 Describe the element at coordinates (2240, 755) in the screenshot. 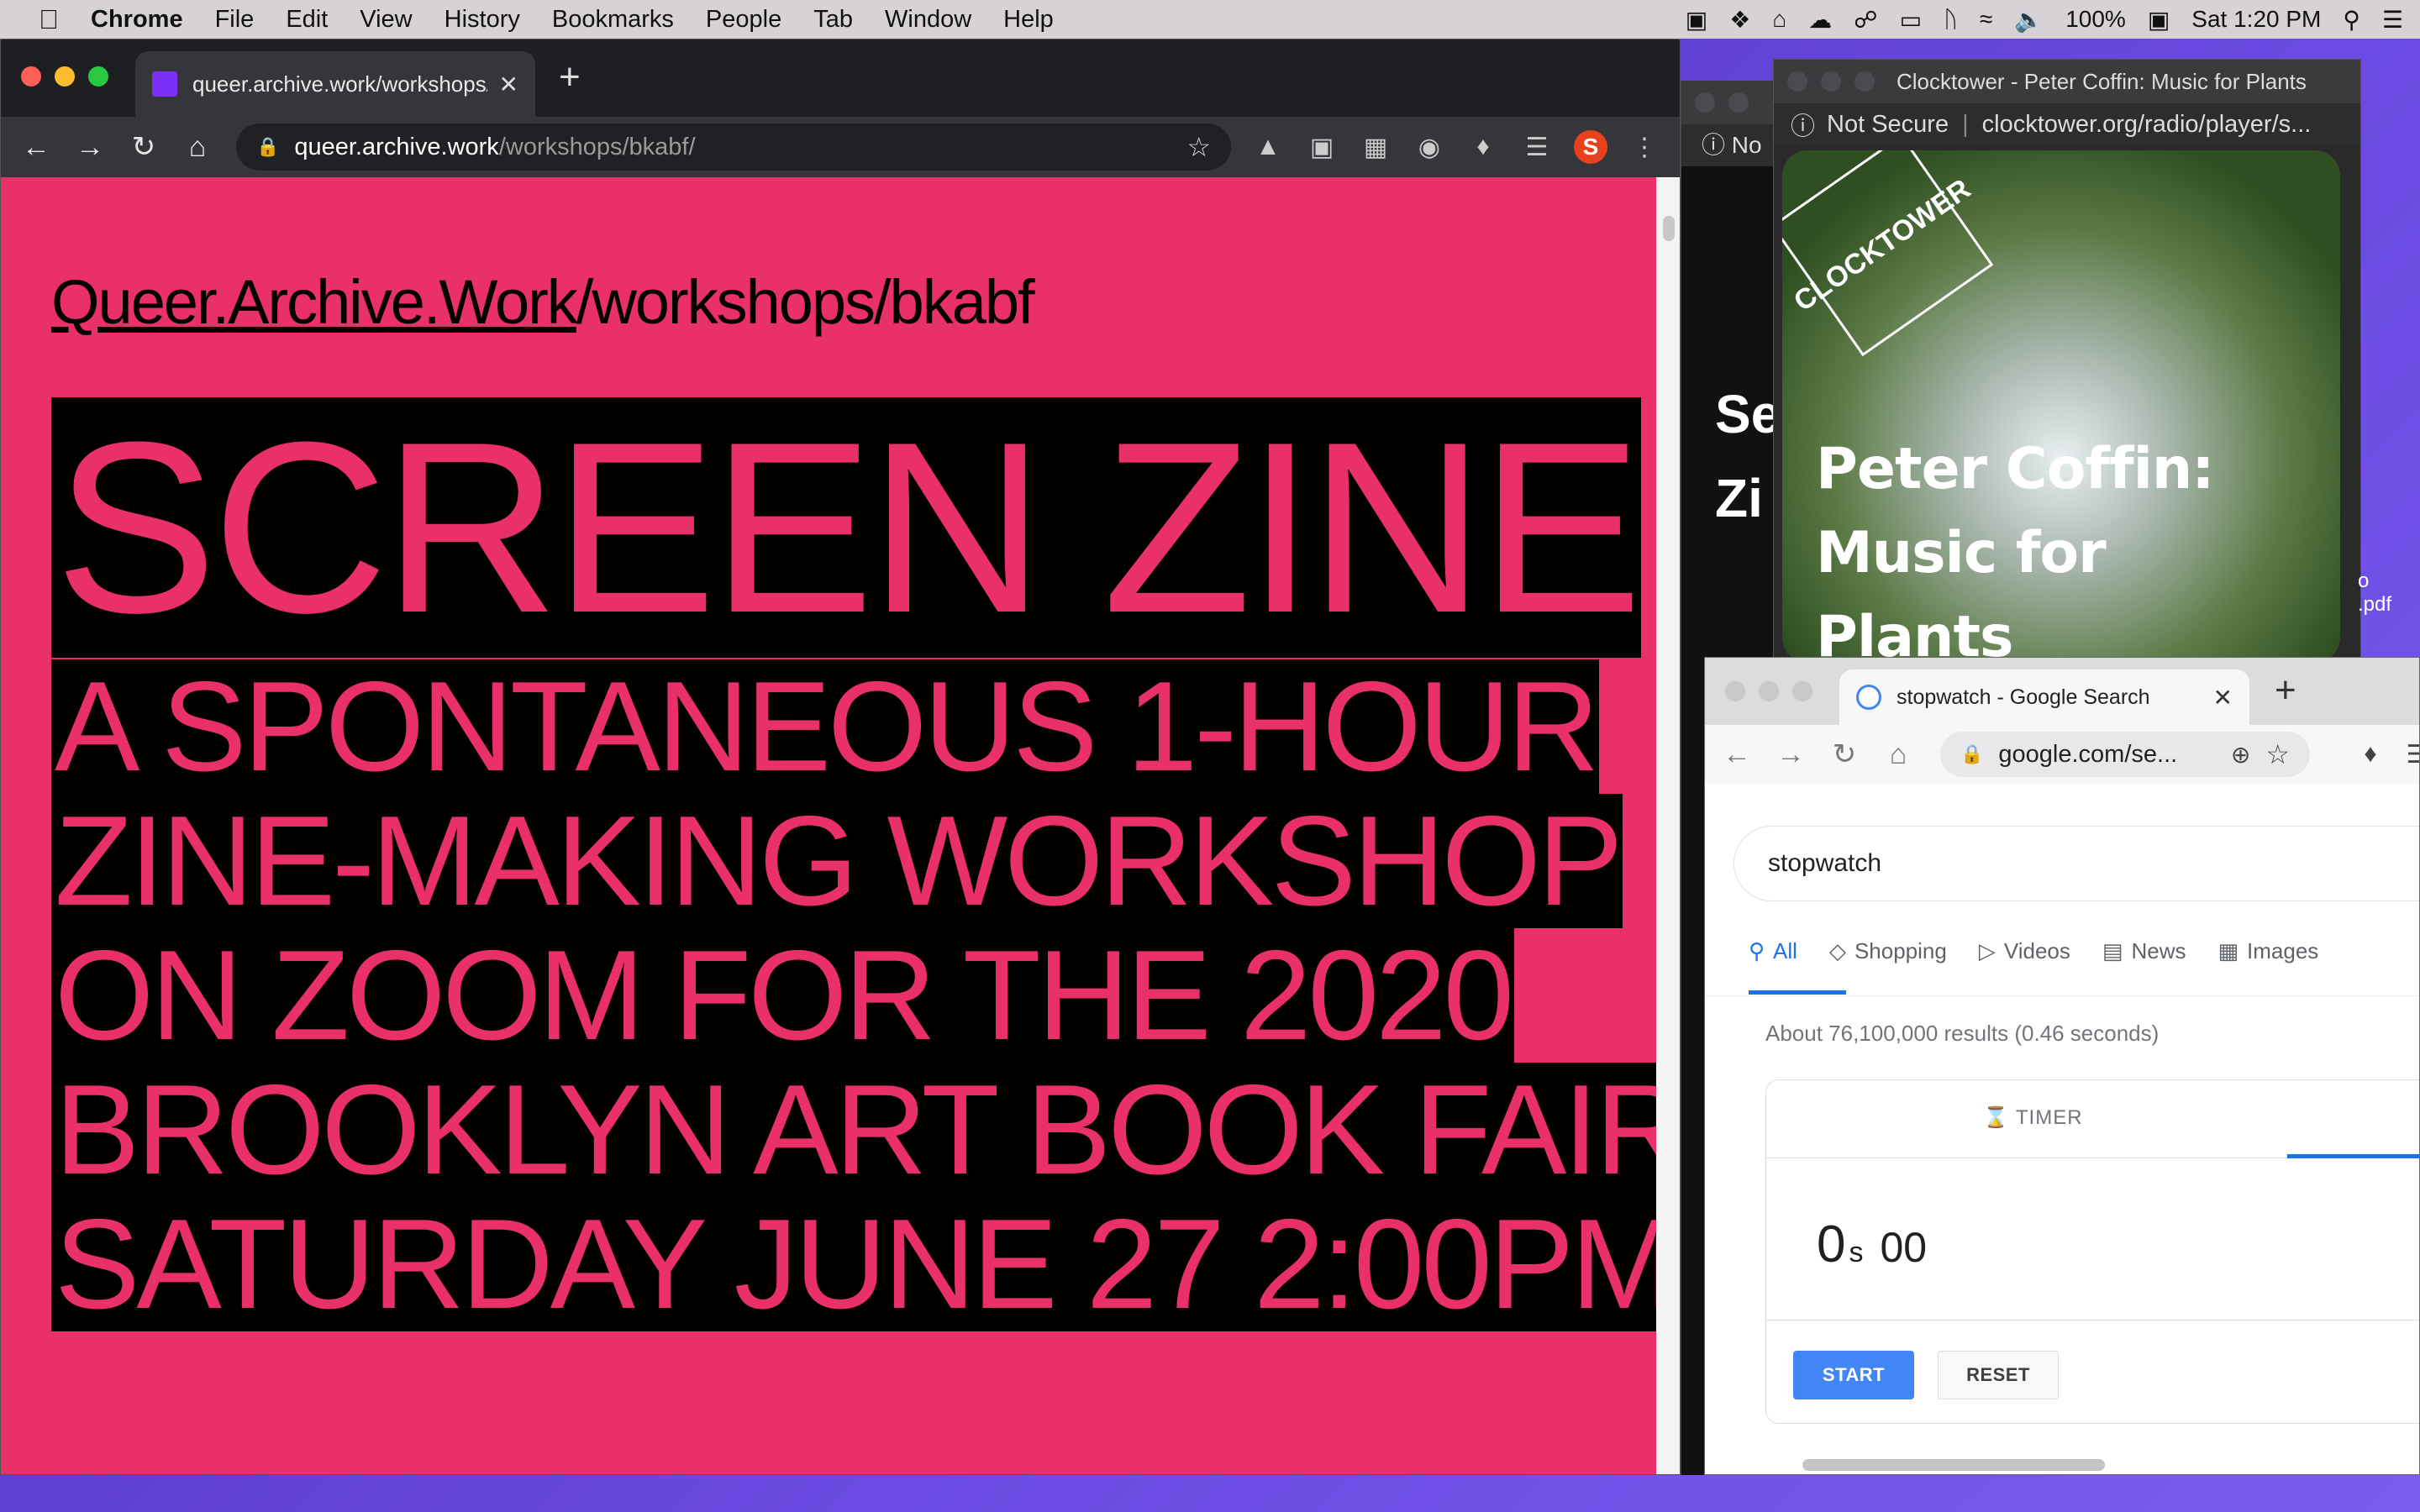

I see `location-icon: ⊕` at that location.